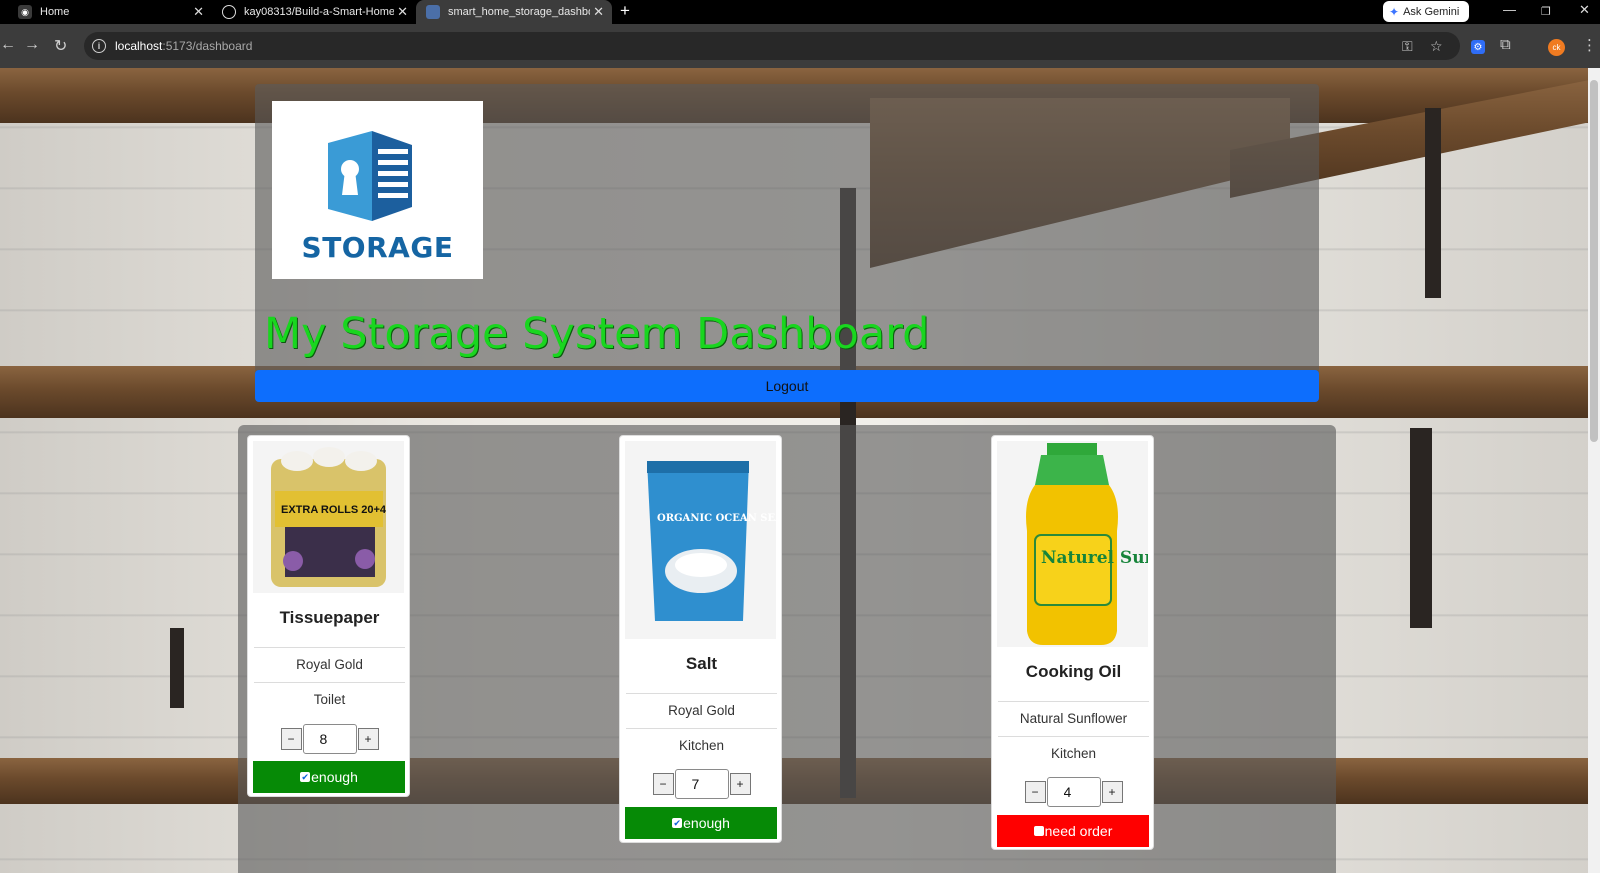 The width and height of the screenshot is (1600, 873). What do you see at coordinates (1478, 47) in the screenshot?
I see `extension-blue-icon: ⚙` at bounding box center [1478, 47].